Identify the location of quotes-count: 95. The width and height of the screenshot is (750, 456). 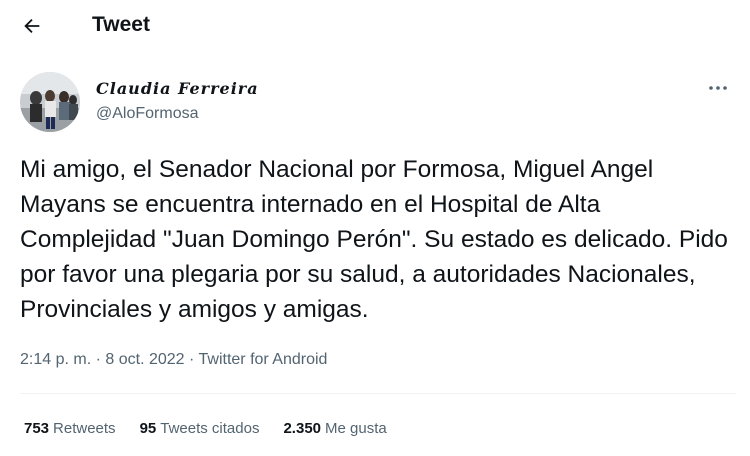
(148, 428).